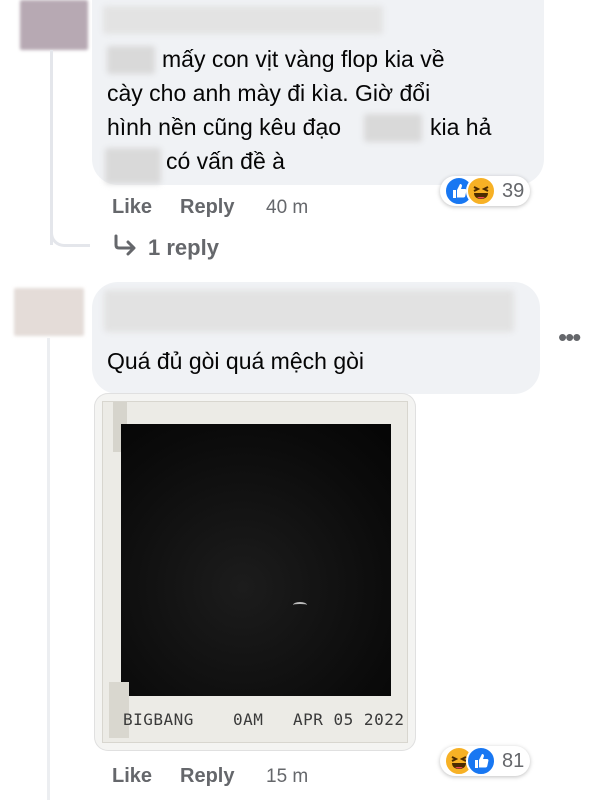  What do you see at coordinates (269, 93) in the screenshot?
I see `comment-text-line: cày cho anh mày đi kìa. Giờ đổi` at bounding box center [269, 93].